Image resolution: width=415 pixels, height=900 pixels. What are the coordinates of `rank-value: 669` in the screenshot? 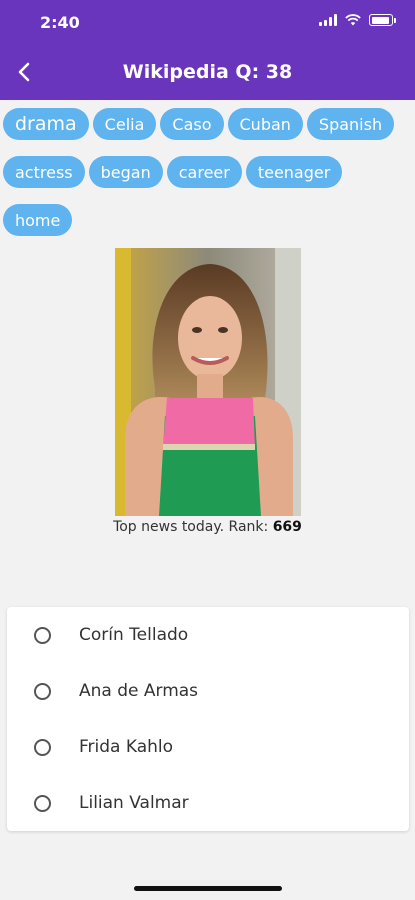 It's located at (287, 527).